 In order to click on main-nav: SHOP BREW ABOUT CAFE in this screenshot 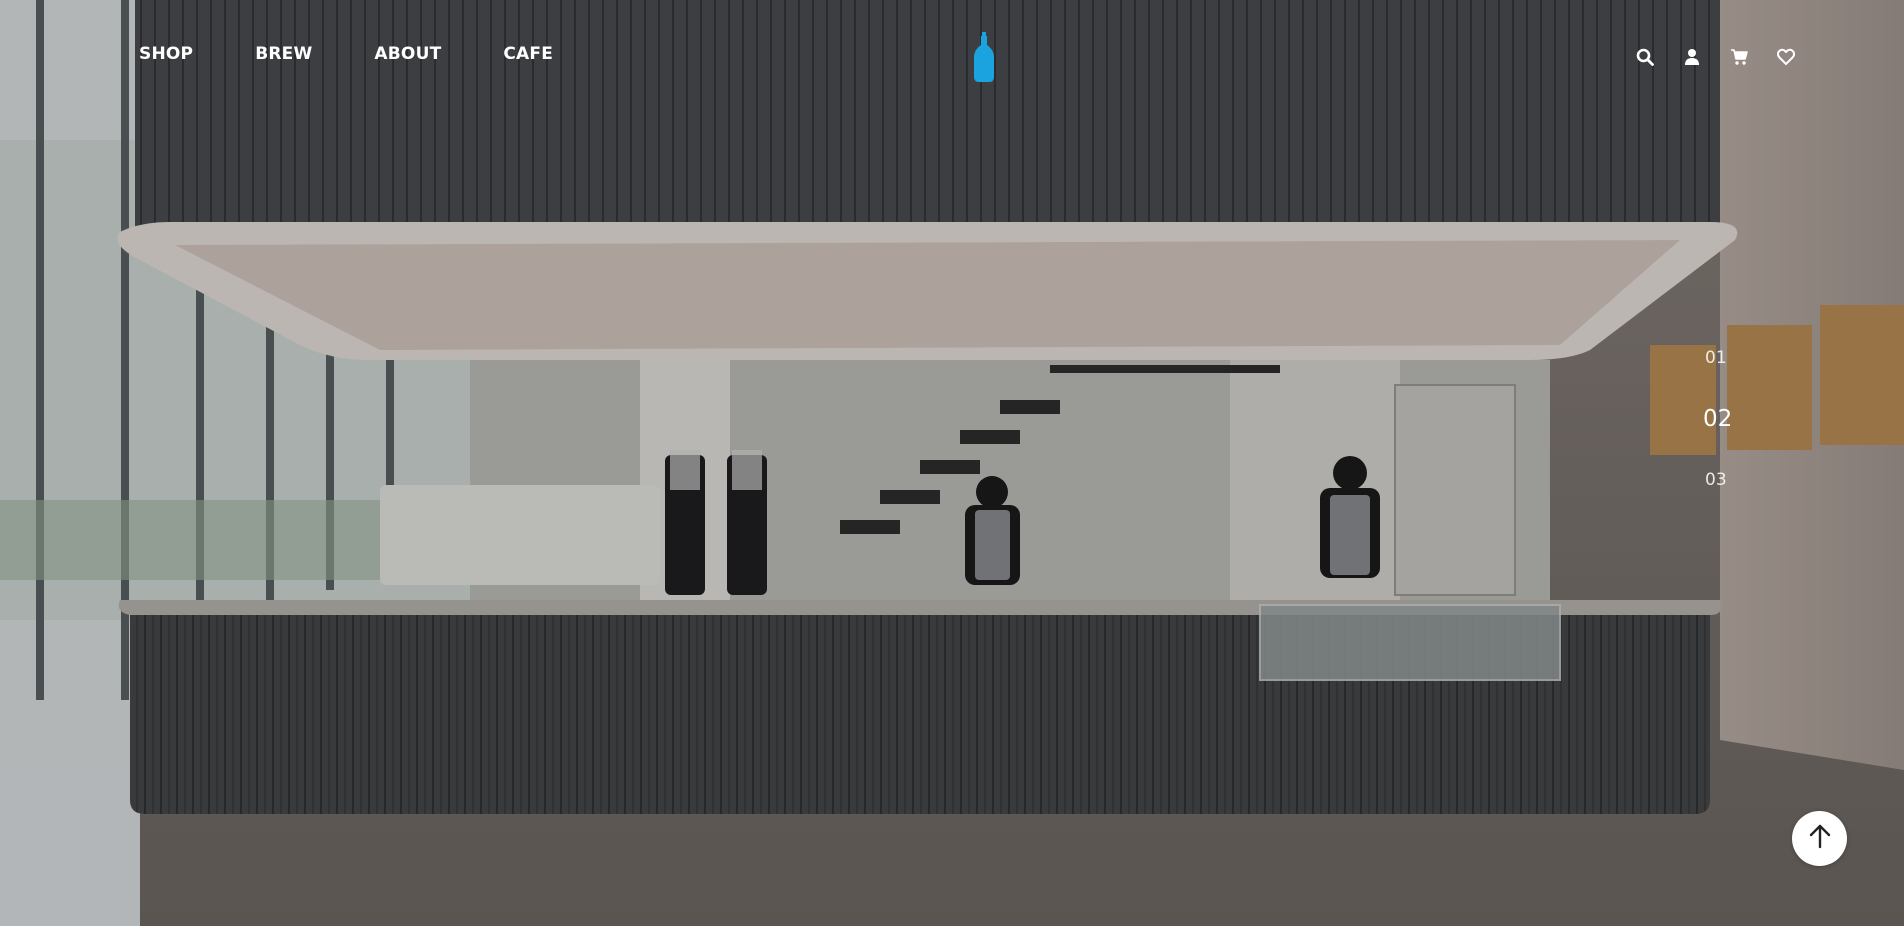, I will do `click(346, 54)`.